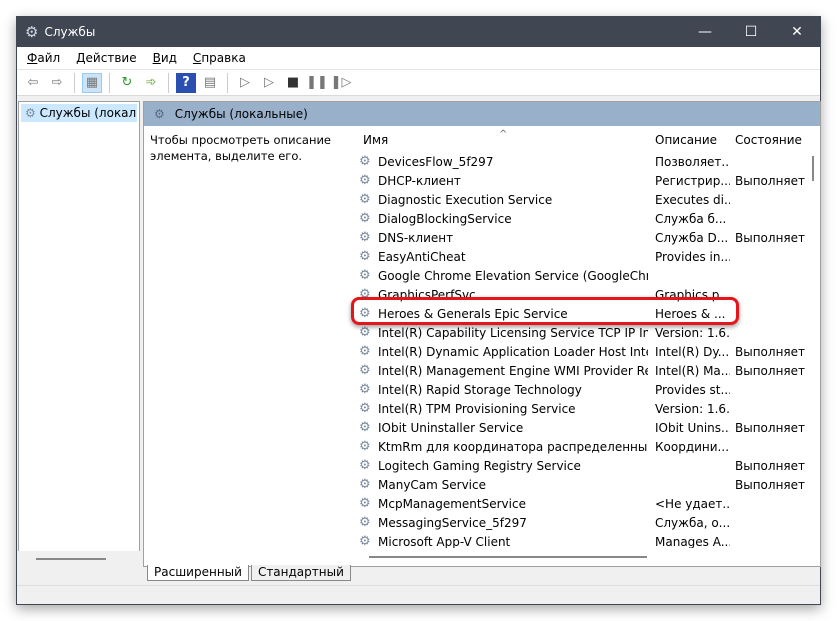  What do you see at coordinates (477, 408) in the screenshot?
I see `service-name: Intel(R) TPM Provisioning Service` at bounding box center [477, 408].